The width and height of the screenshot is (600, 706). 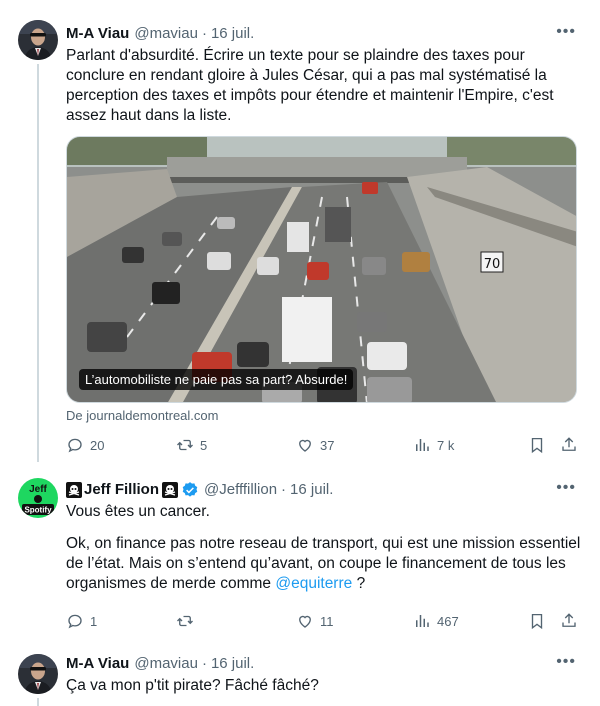 What do you see at coordinates (190, 489) in the screenshot?
I see `verified-icon` at bounding box center [190, 489].